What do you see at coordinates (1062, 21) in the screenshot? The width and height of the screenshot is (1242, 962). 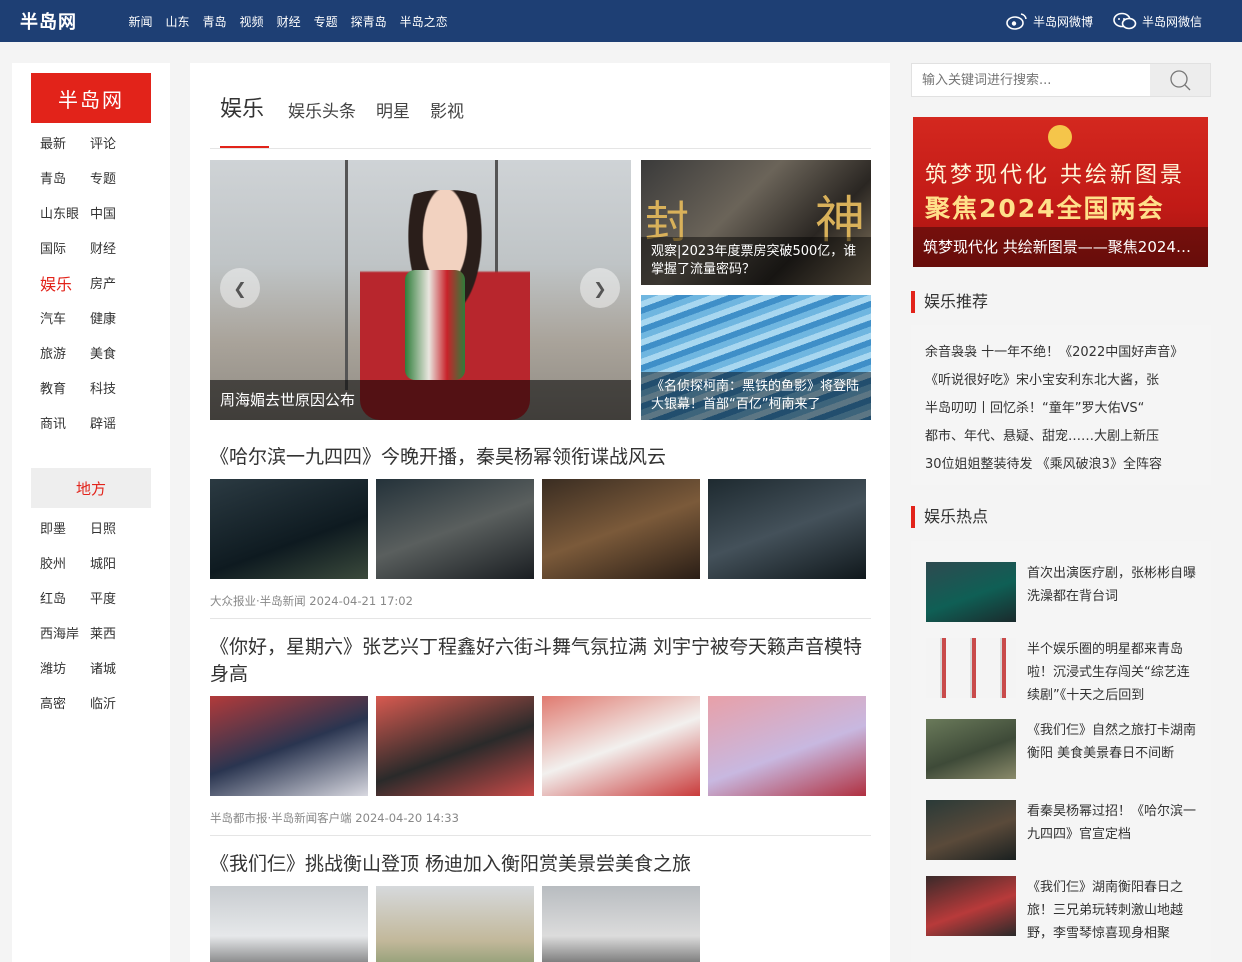 I see `weibo-label: 半岛网微博` at bounding box center [1062, 21].